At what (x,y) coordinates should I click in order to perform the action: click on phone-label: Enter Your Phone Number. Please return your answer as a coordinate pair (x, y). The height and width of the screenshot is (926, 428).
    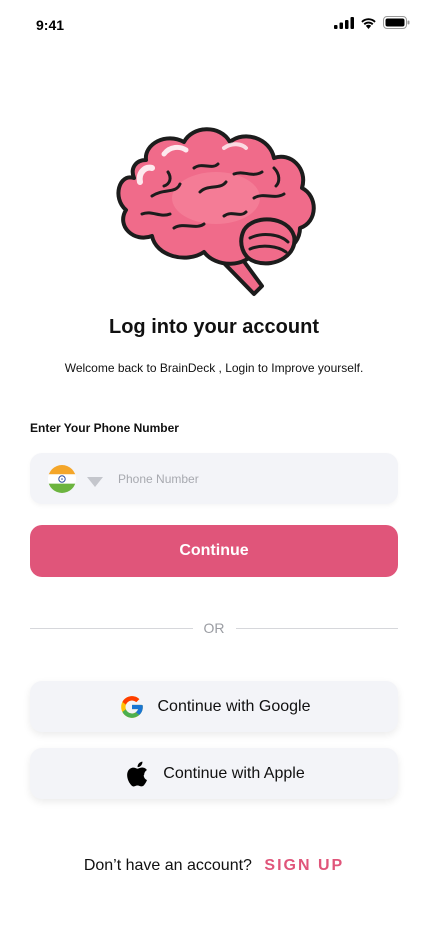
    Looking at the image, I should click on (104, 428).